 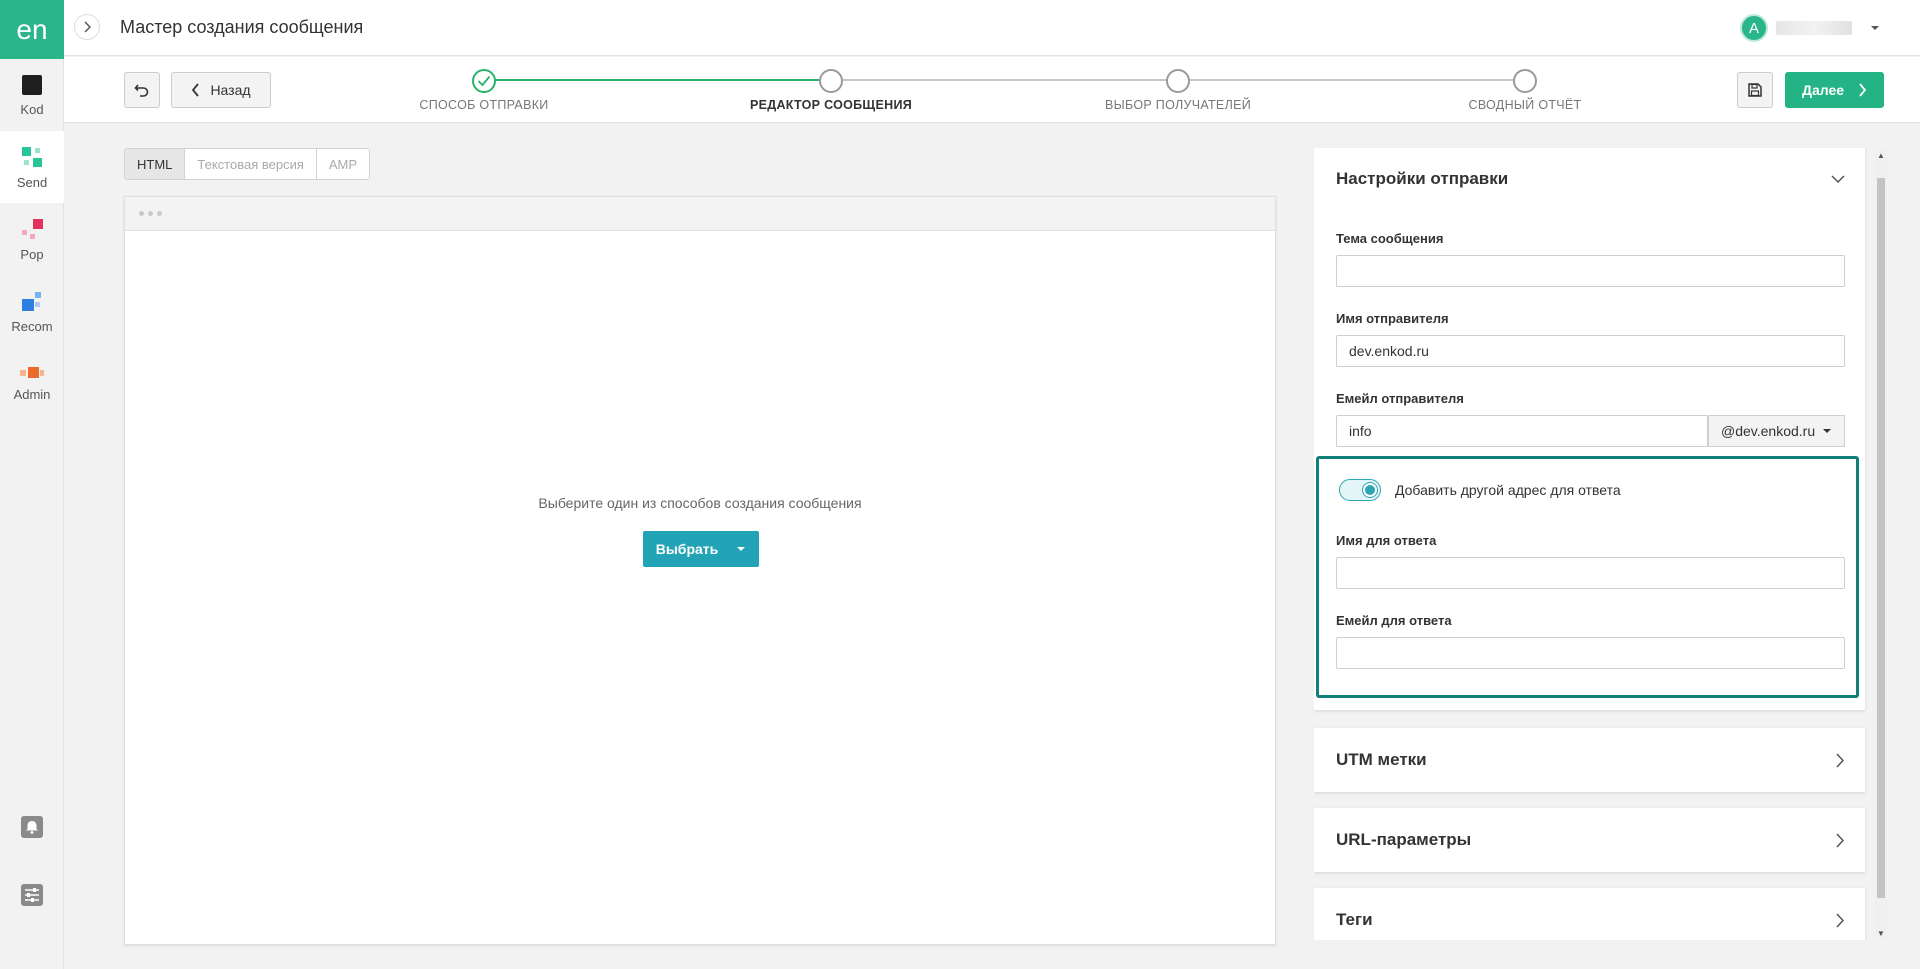 What do you see at coordinates (32, 484) in the screenshot?
I see `app-sidebar: en Kod Send Pop Recom Admin` at bounding box center [32, 484].